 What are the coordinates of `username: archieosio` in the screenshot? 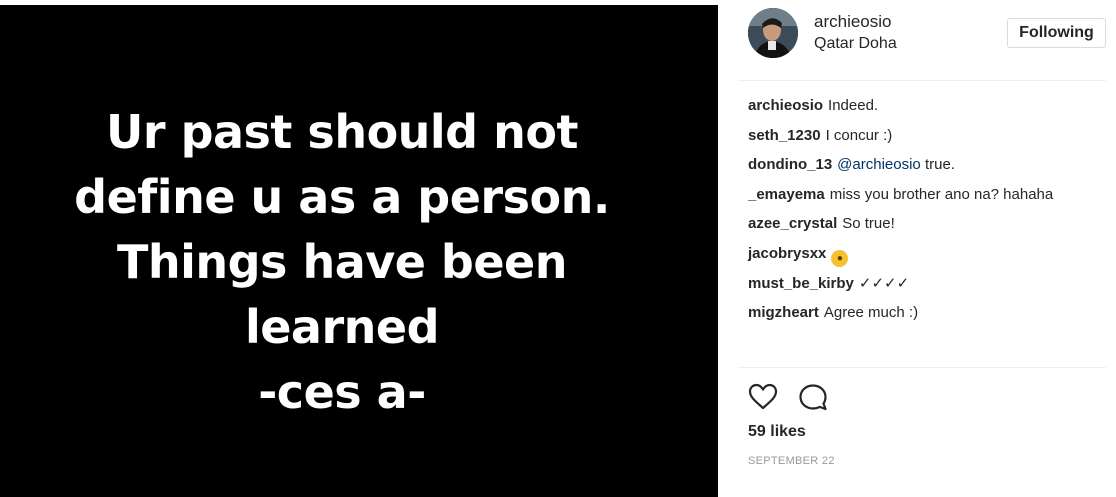 It's located at (853, 22).